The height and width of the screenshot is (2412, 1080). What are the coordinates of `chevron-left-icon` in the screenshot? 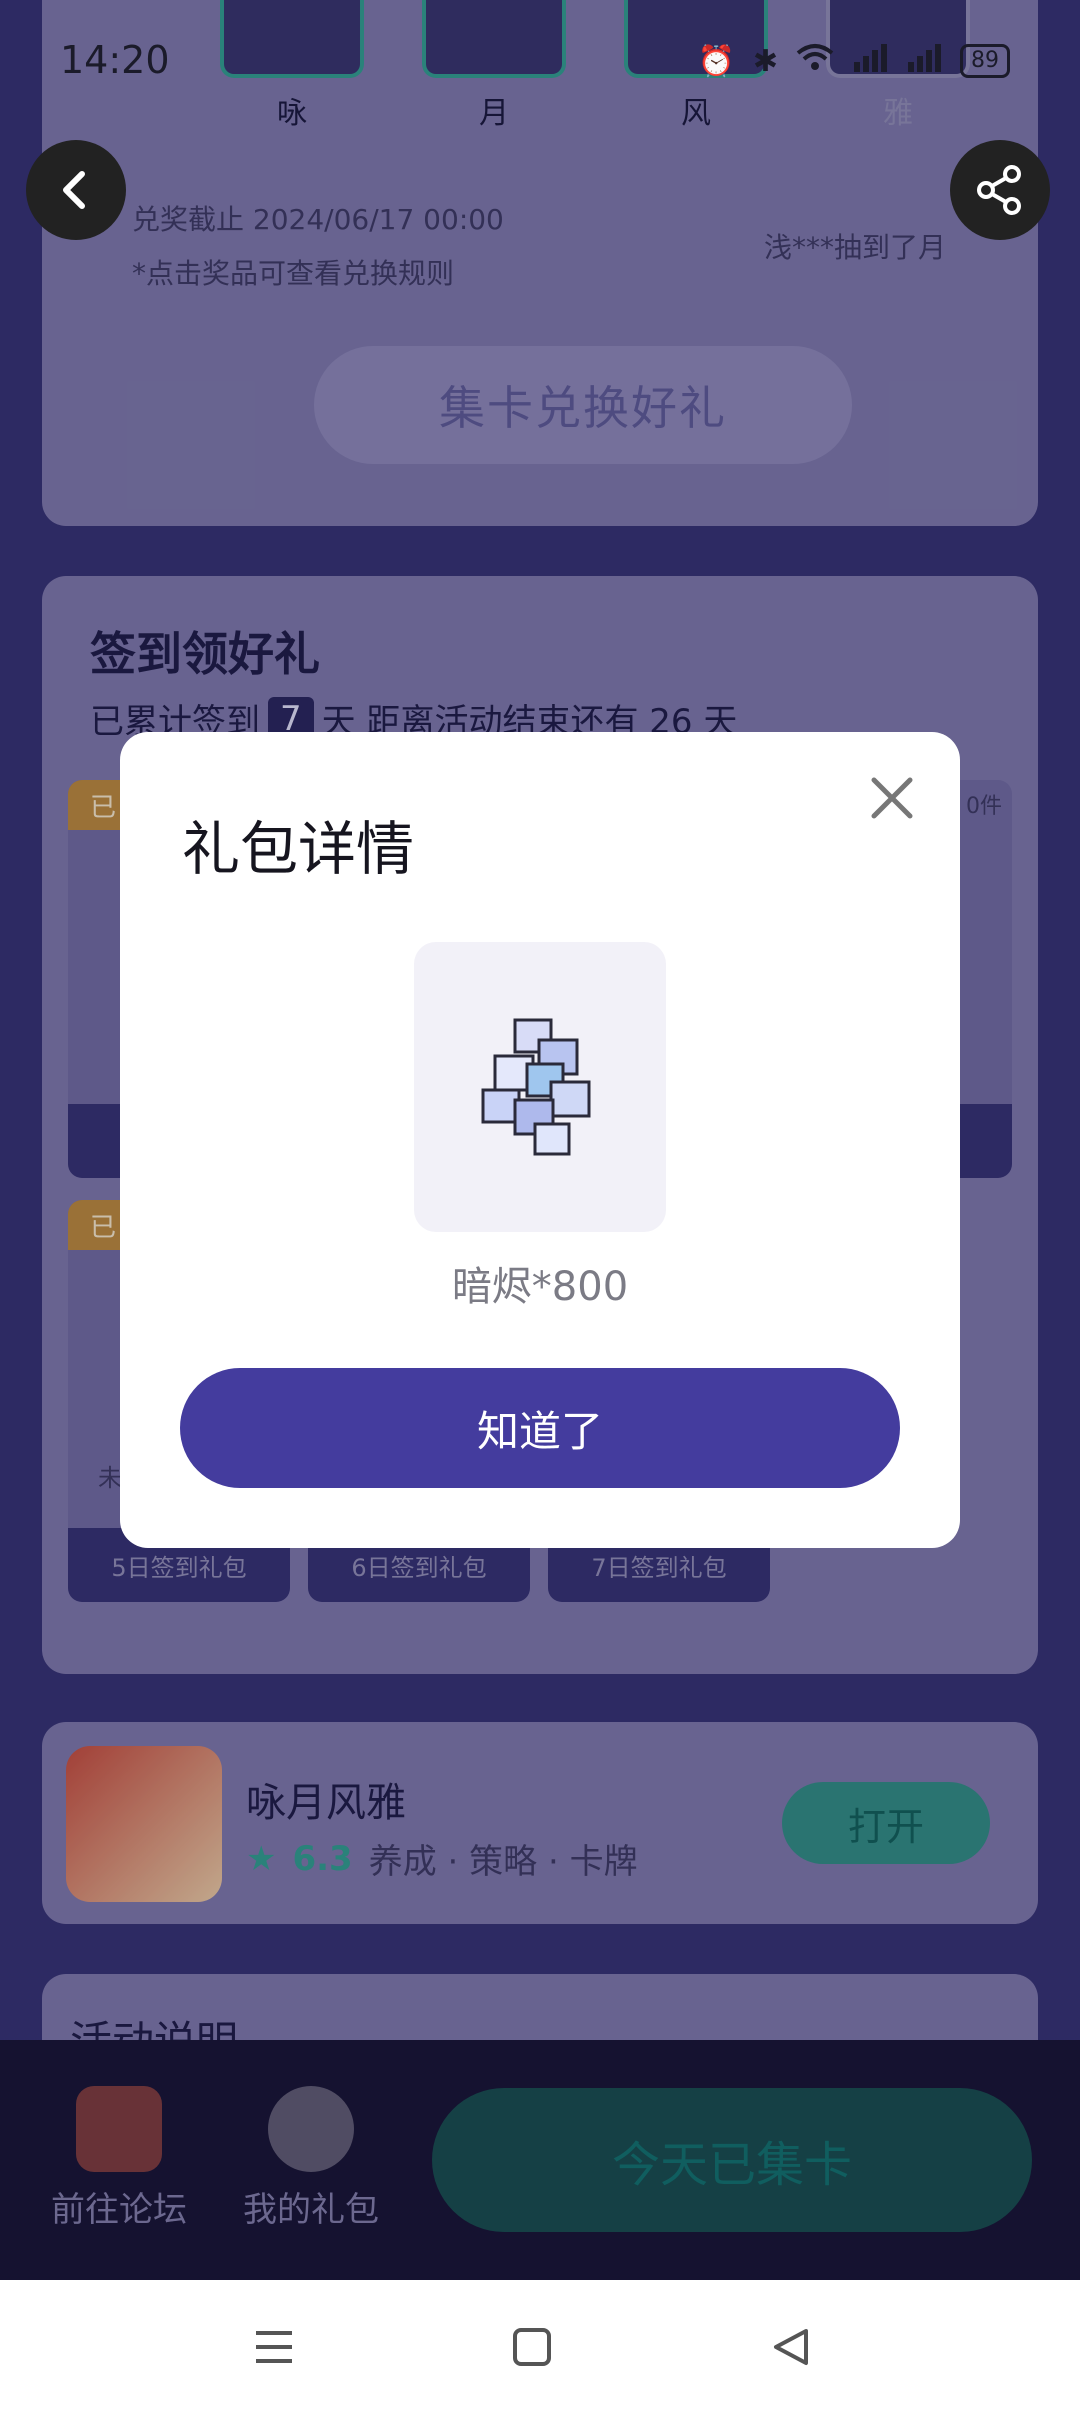 It's located at (74, 190).